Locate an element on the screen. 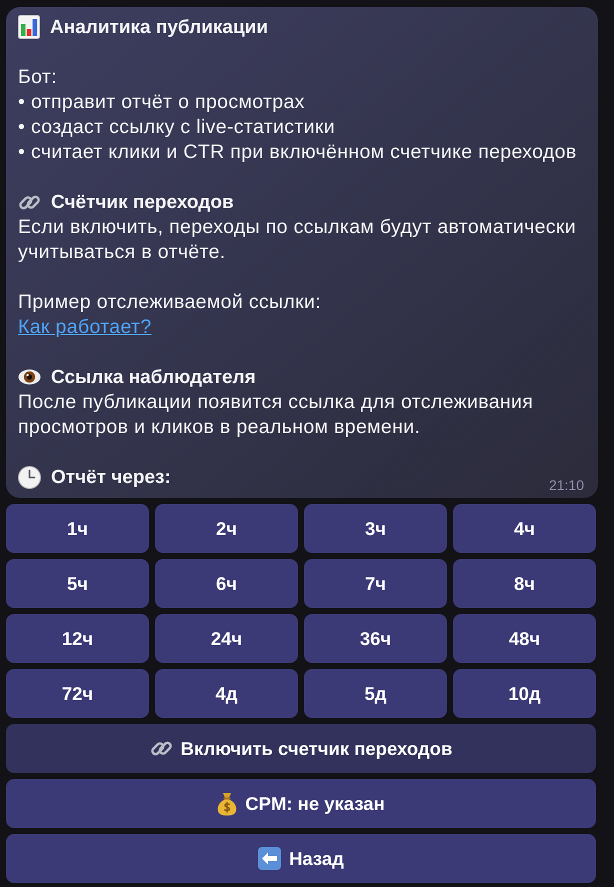 The width and height of the screenshot is (614, 887). time-option-button: 72ч is located at coordinates (77, 693).